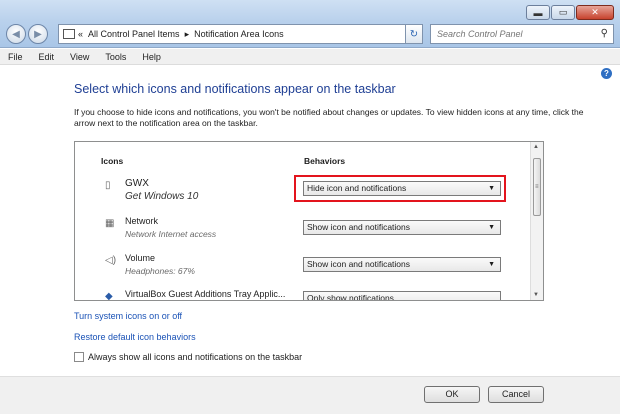 The width and height of the screenshot is (620, 414). I want to click on minimize-button: ▬, so click(538, 12).